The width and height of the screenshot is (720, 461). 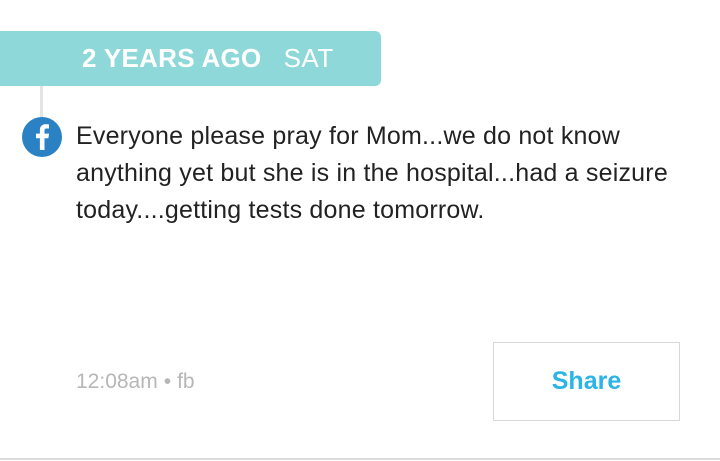 I want to click on post-source: fb, so click(x=186, y=381).